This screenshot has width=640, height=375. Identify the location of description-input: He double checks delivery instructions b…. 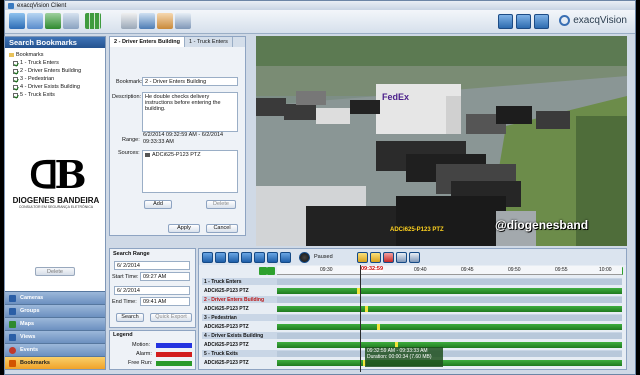
(190, 112).